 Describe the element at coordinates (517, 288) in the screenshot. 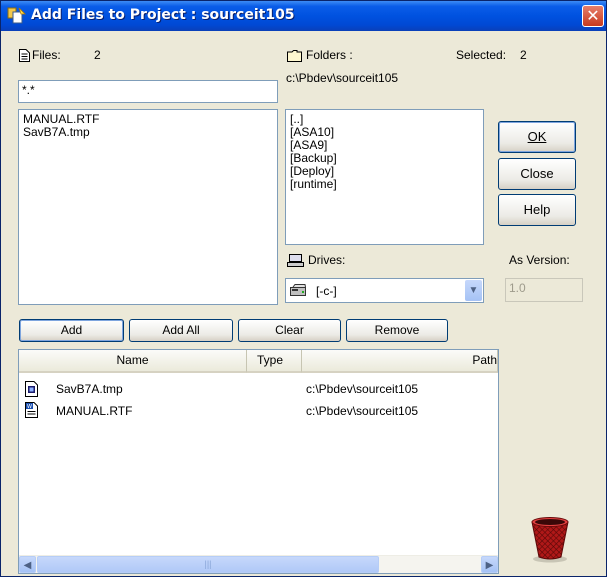

I see `version-value: 1.0` at that location.